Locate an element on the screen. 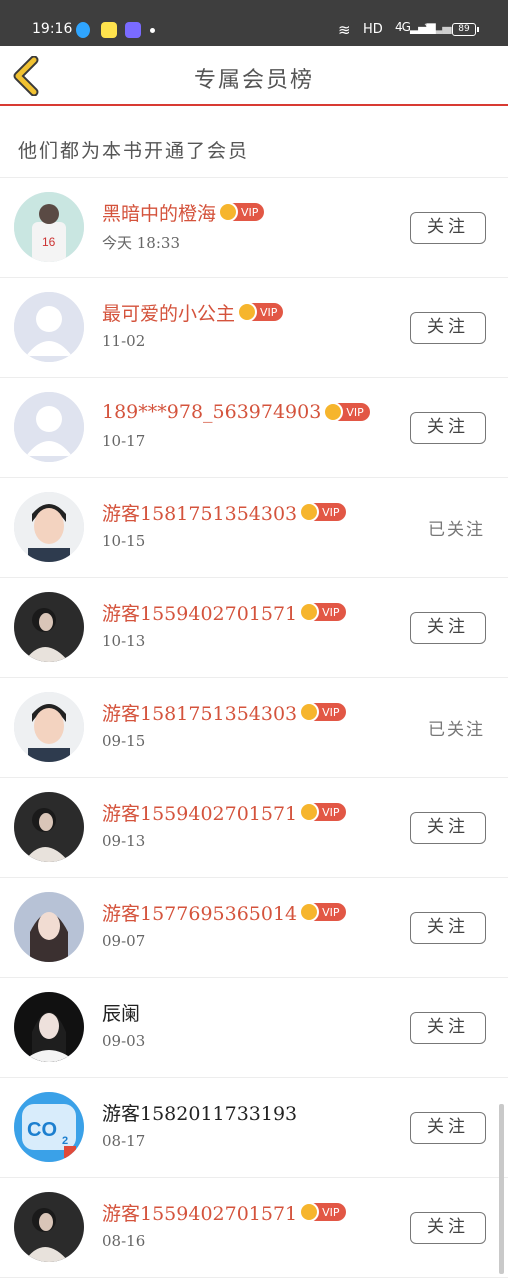 The image size is (508, 1280). member-row: 游客1577695365014 VIP 09-07 关注 is located at coordinates (254, 928).